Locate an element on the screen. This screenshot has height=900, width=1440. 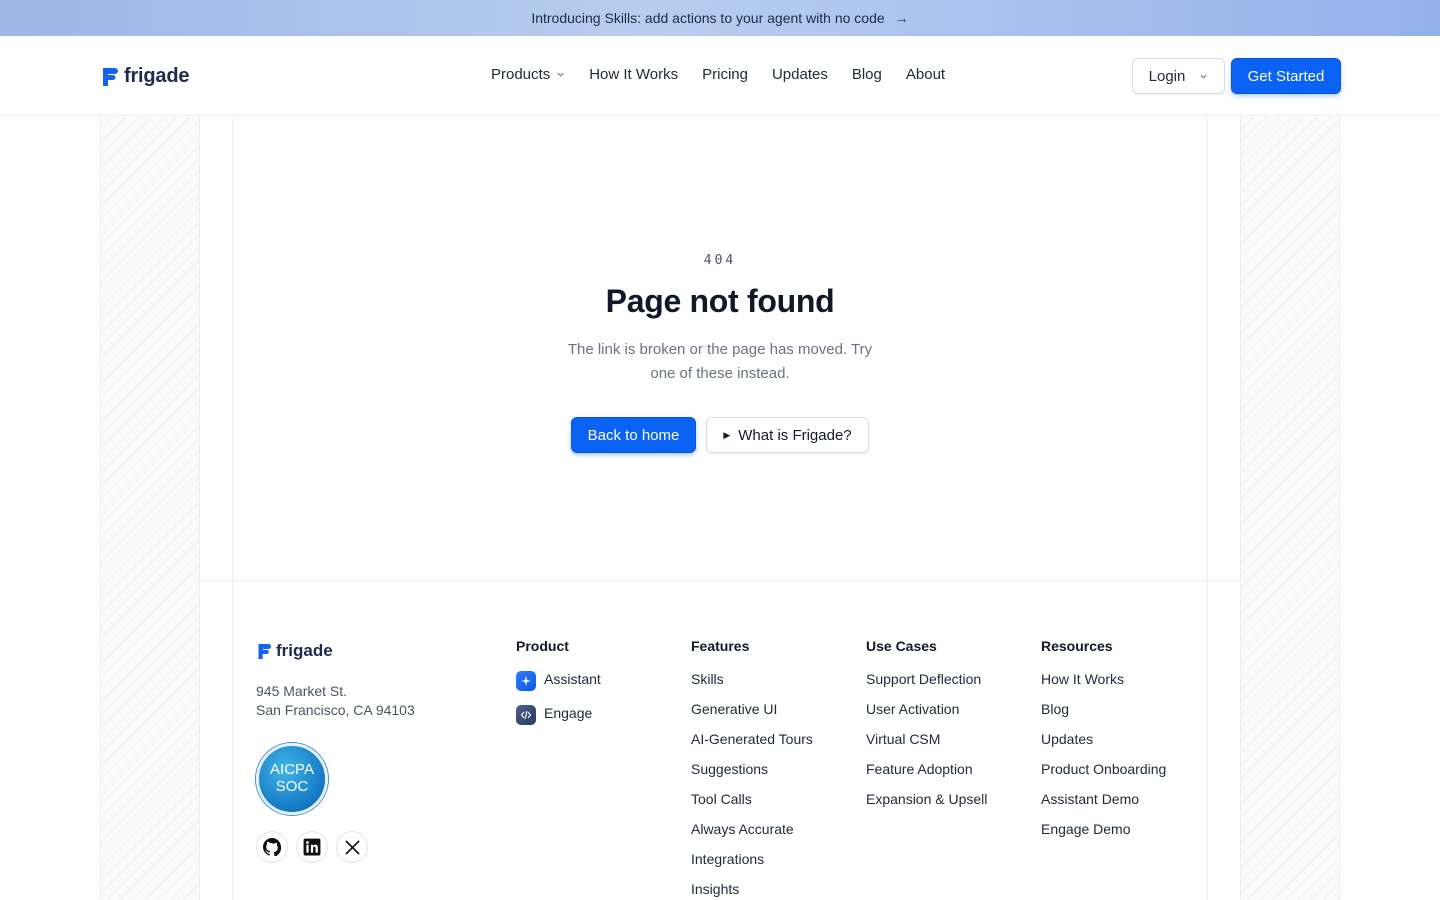
login-button: Login is located at coordinates (1178, 76).